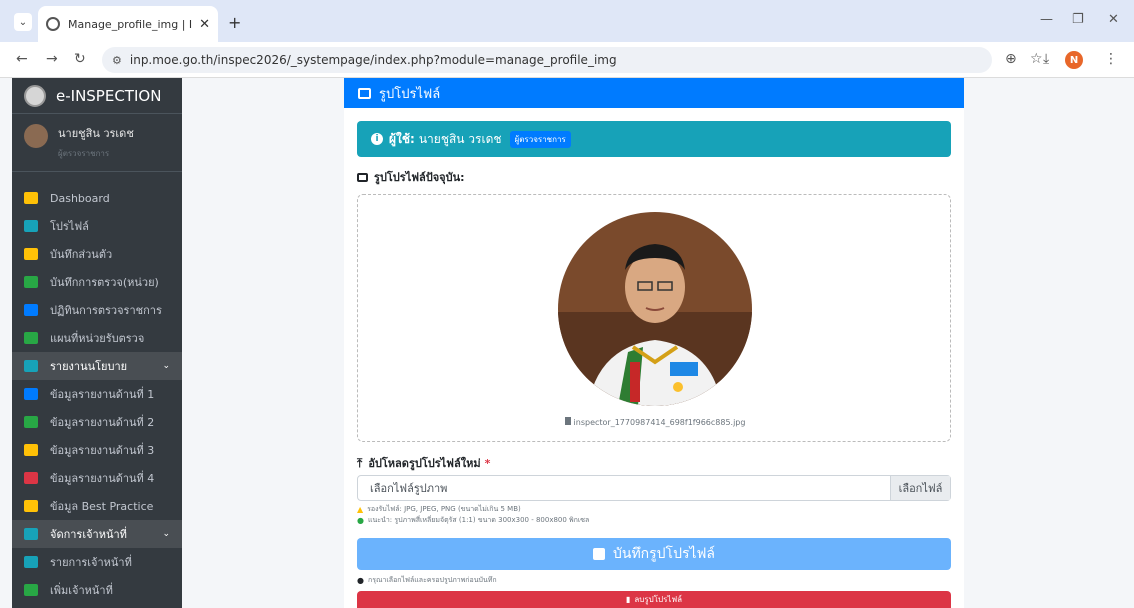 The height and width of the screenshot is (608, 1134). What do you see at coordinates (23, 22) in the screenshot?
I see `tab-search-button: ⌄` at bounding box center [23, 22].